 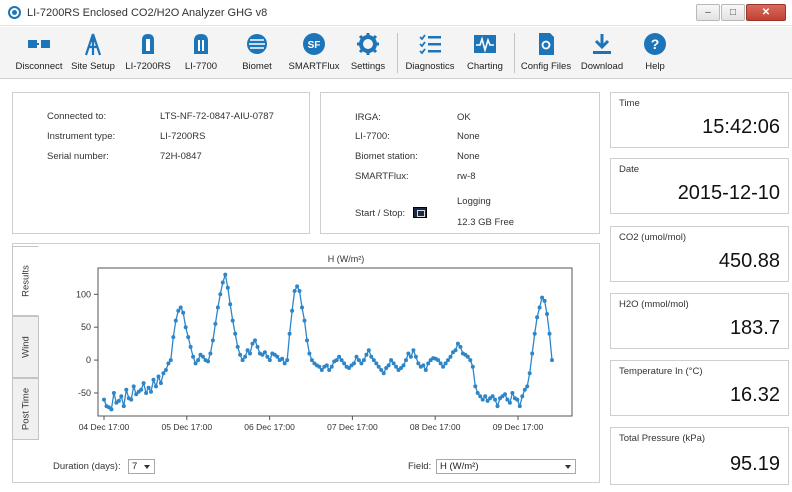 I want to click on field-label: Field:, so click(x=420, y=466).